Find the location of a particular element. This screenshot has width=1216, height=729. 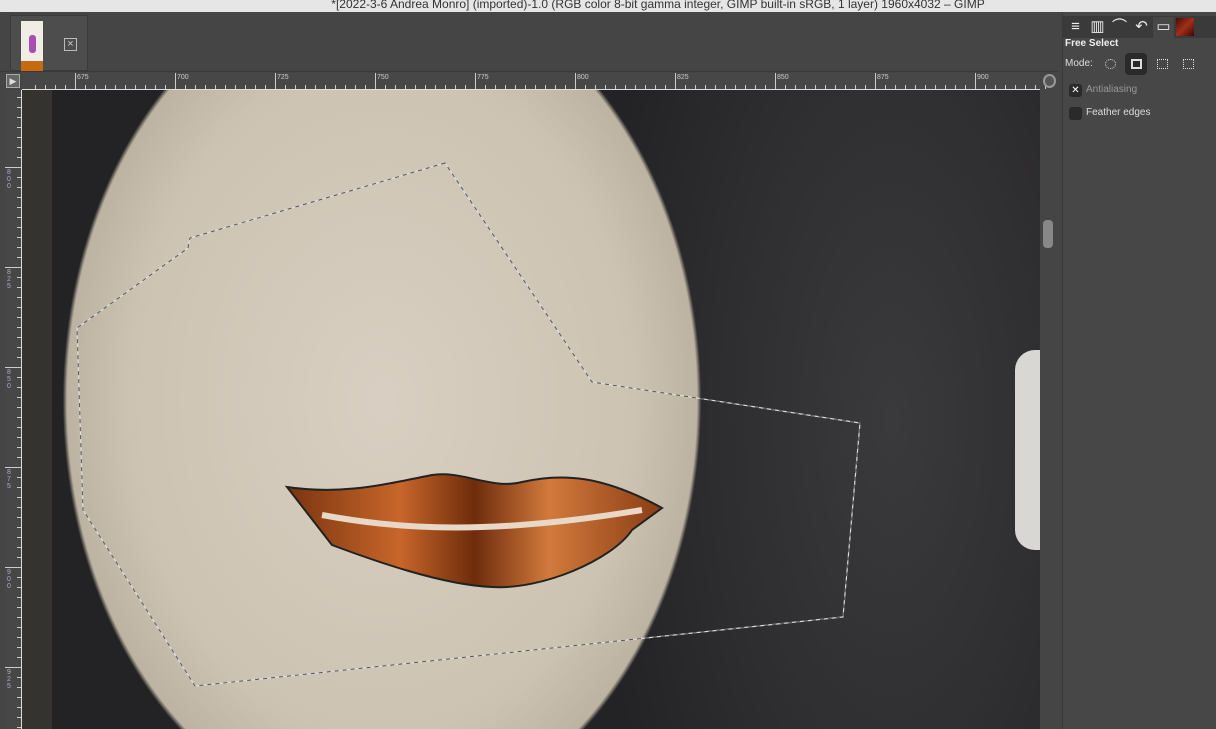

mode-subtract-button is located at coordinates (1162, 64).